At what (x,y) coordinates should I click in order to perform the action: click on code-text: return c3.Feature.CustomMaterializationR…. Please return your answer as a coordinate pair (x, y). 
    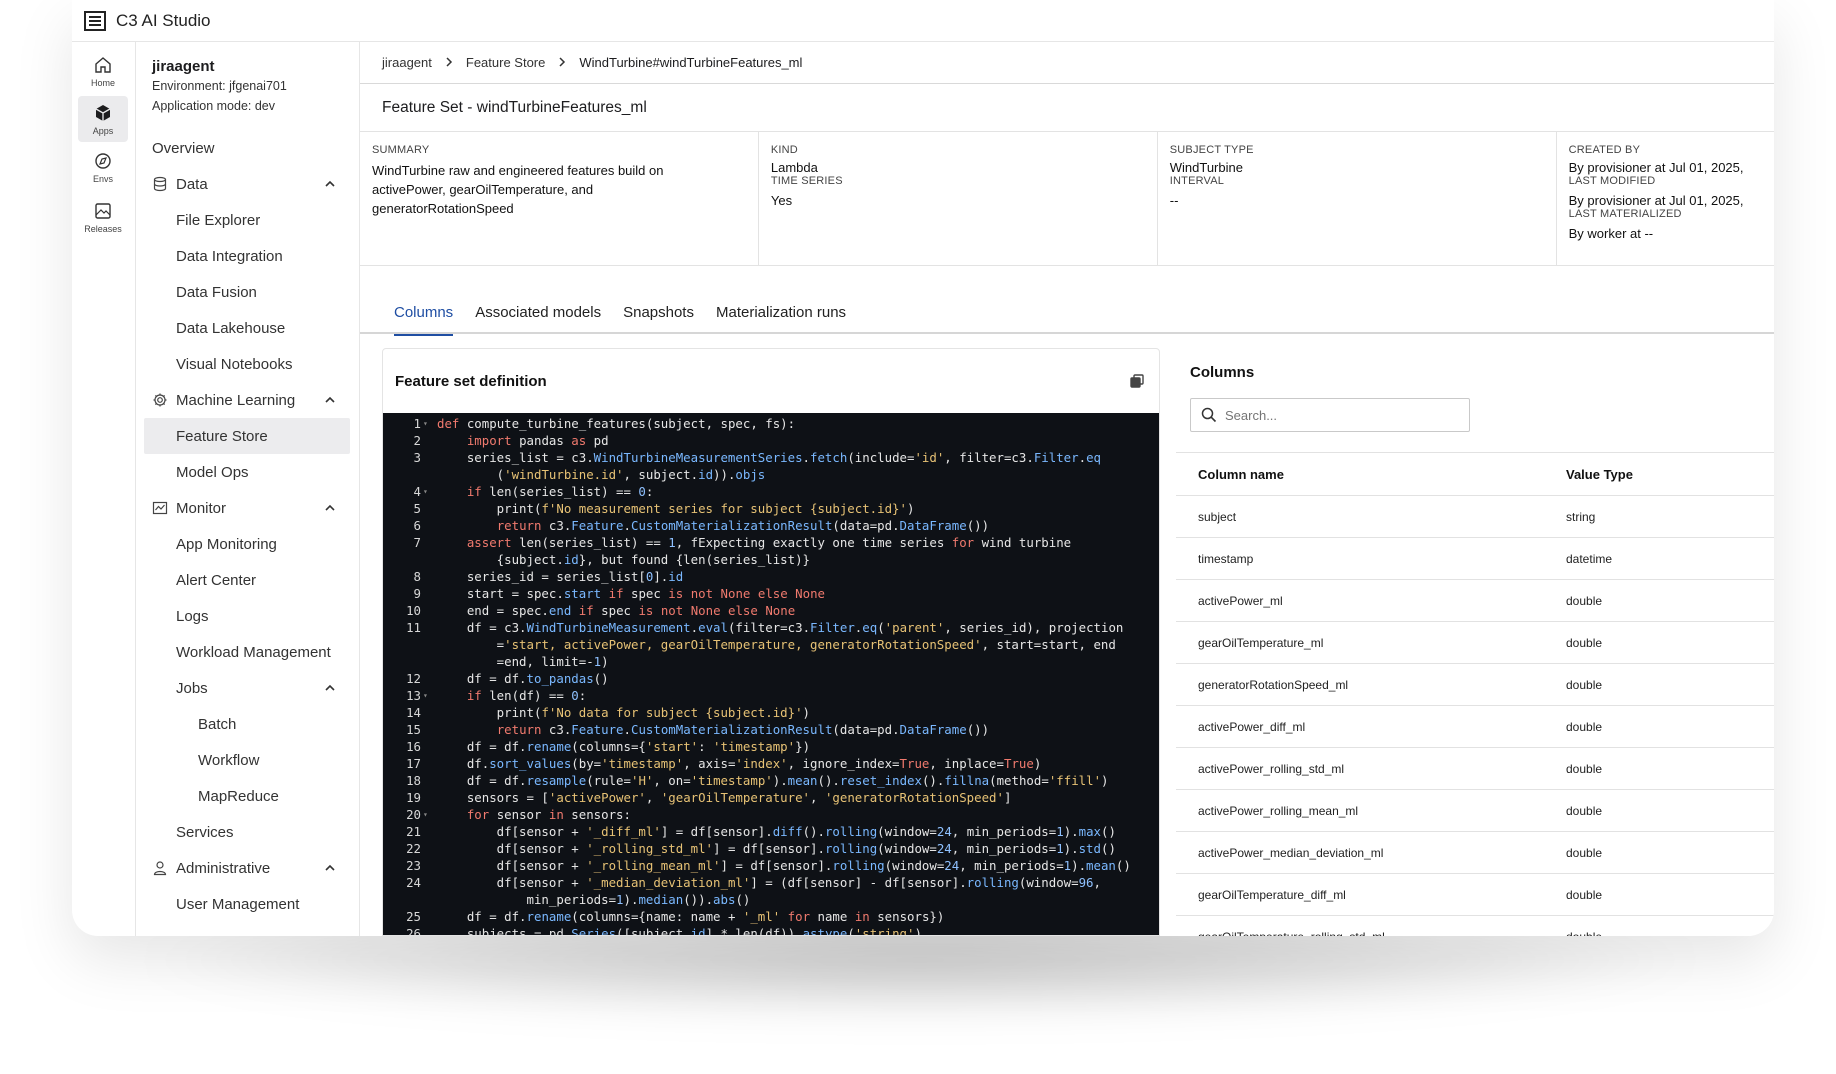
    Looking at the image, I should click on (743, 729).